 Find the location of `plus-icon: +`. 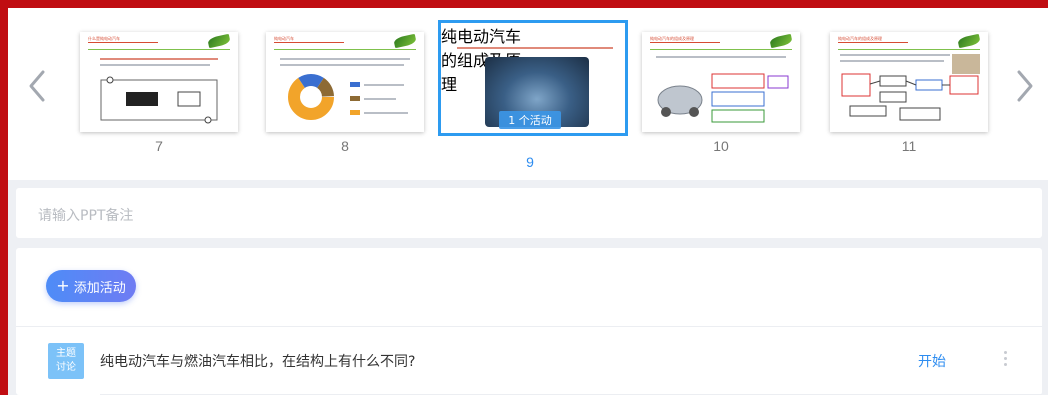

plus-icon: + is located at coordinates (63, 285).